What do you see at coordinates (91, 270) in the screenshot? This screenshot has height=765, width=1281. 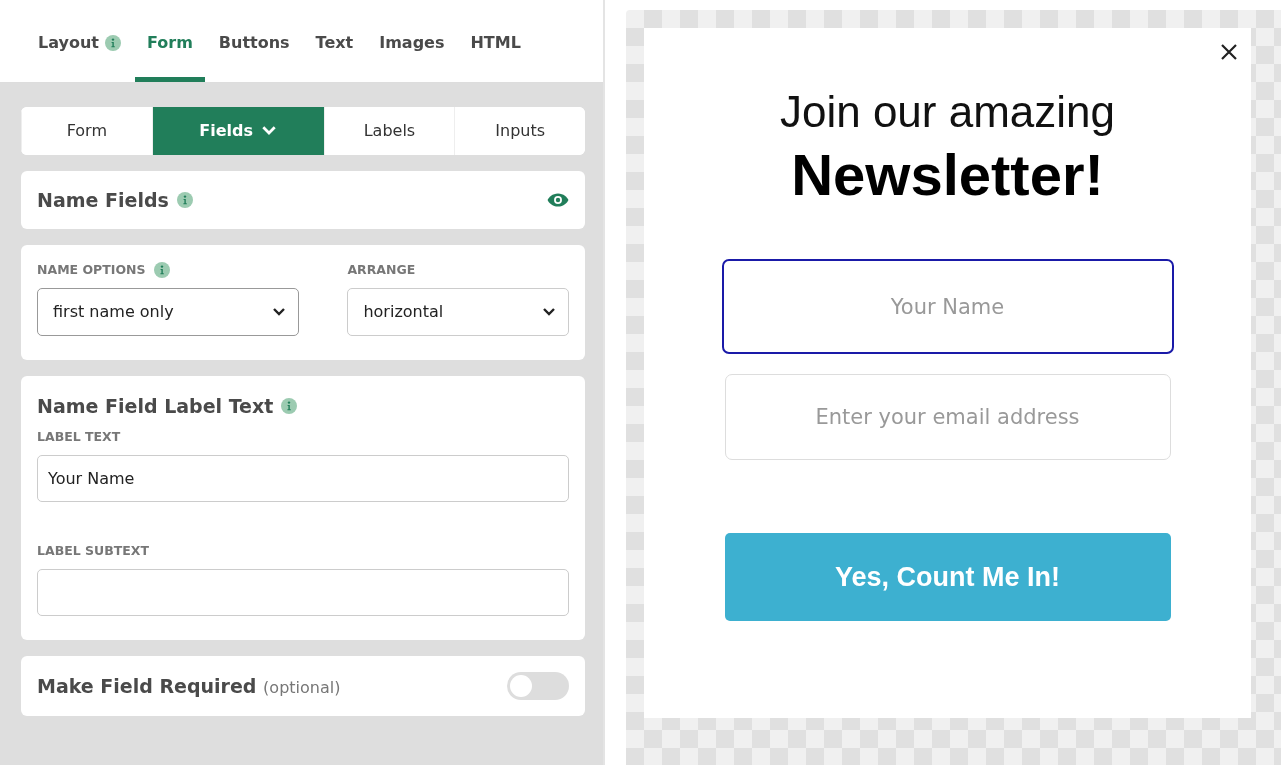 I see `field-label: NAME OPTIONS` at bounding box center [91, 270].